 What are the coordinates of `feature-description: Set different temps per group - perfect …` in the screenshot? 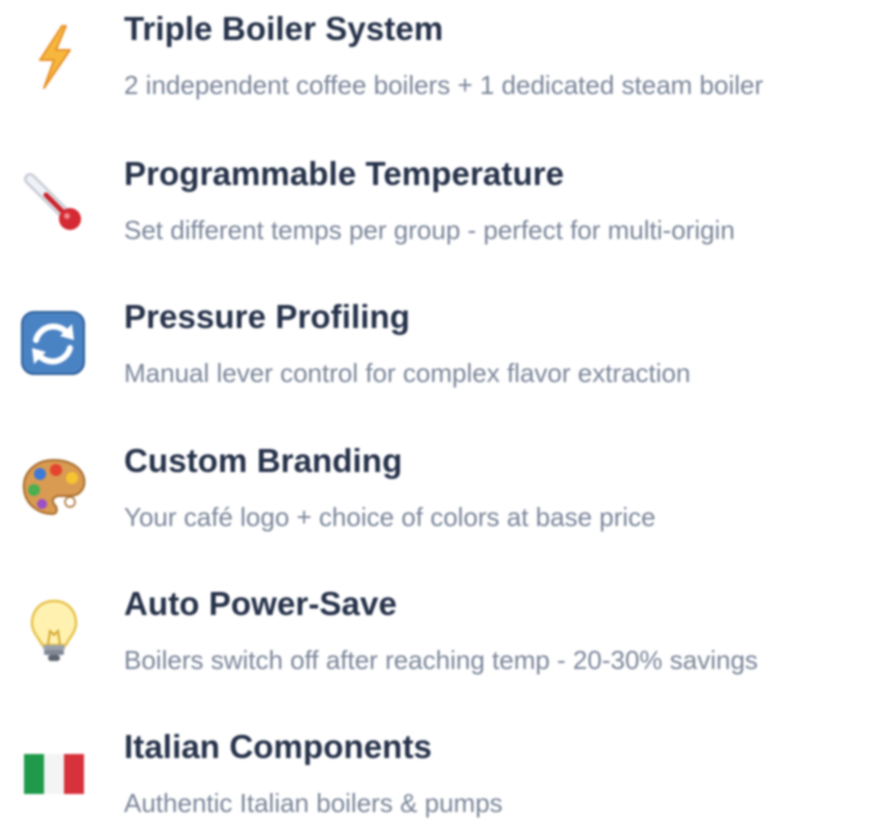 It's located at (429, 230).